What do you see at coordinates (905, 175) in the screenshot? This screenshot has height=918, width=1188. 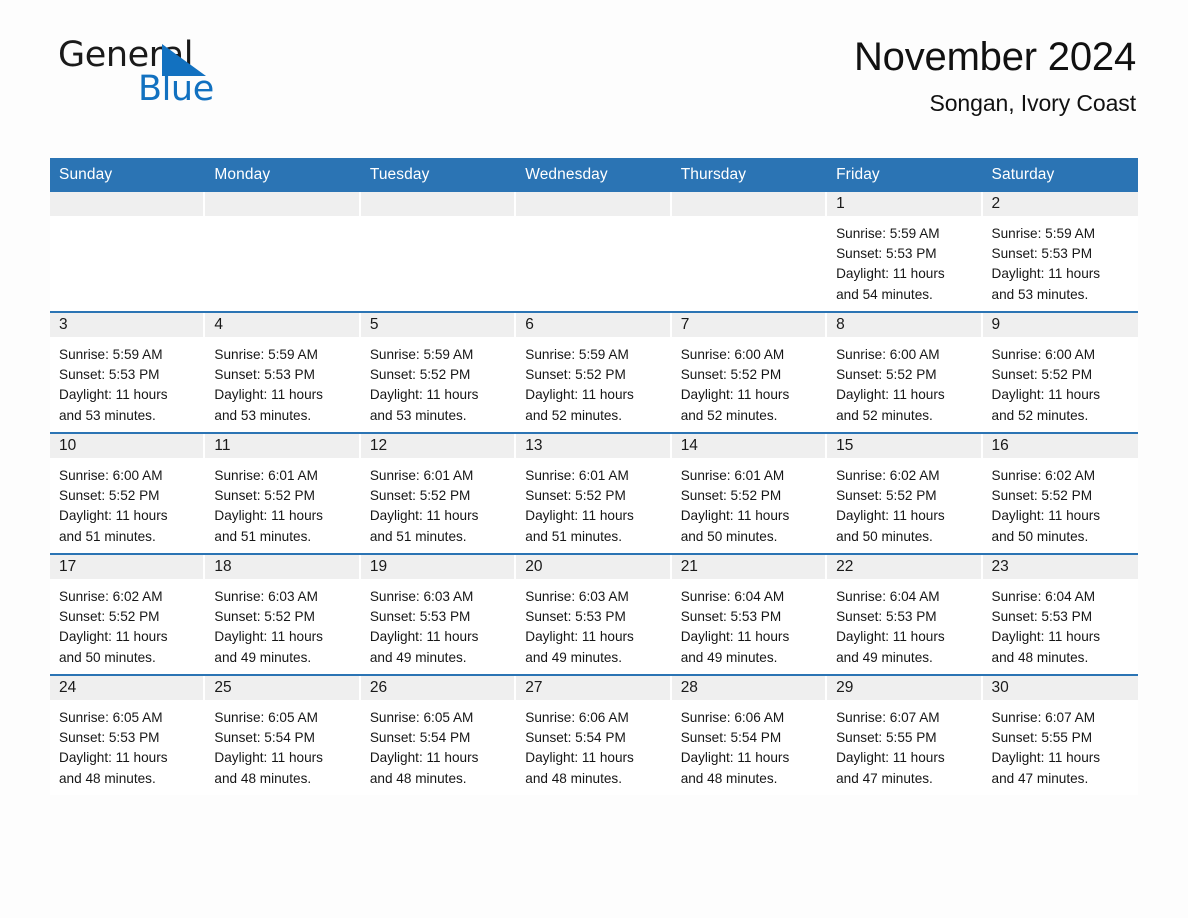 I see `weekday-header-friday: Friday` at bounding box center [905, 175].